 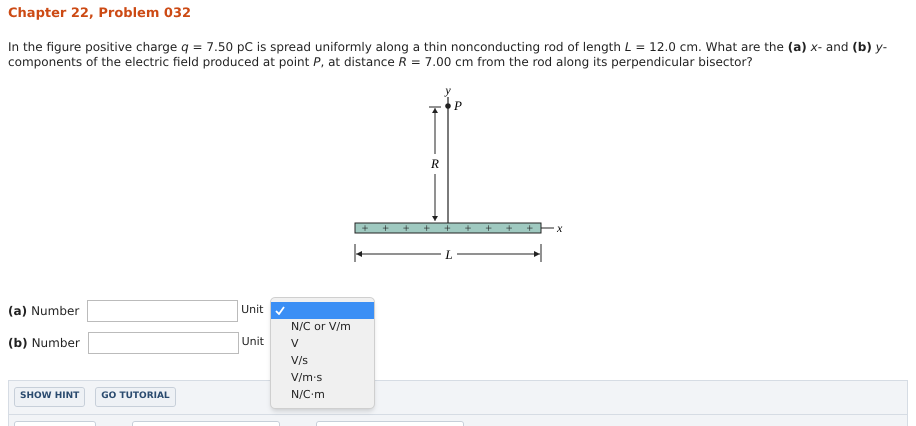 I want to click on x-axis-line, so click(x=547, y=227).